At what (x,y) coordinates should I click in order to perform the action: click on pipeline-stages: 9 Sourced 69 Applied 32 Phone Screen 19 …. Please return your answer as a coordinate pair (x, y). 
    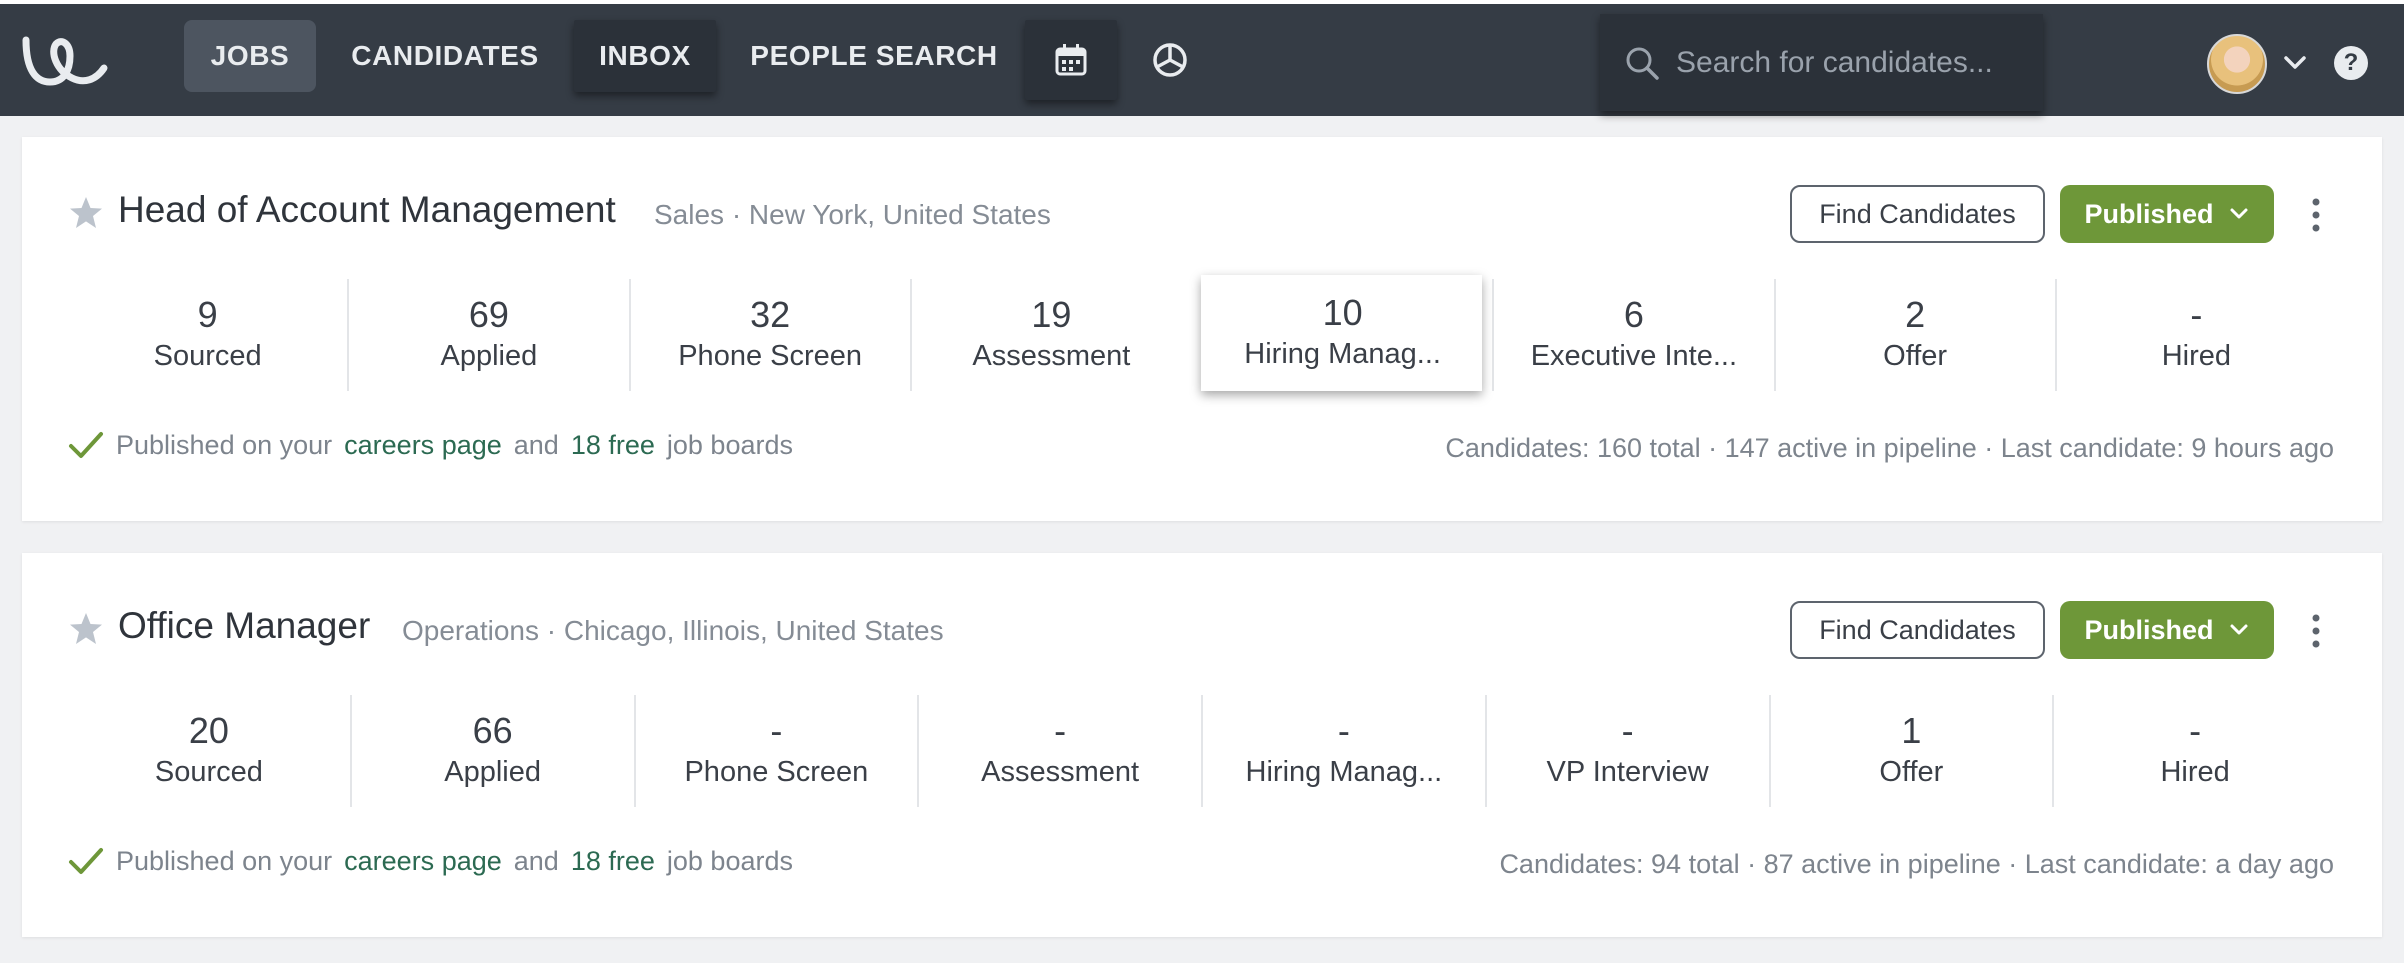
    Looking at the image, I should click on (1202, 333).